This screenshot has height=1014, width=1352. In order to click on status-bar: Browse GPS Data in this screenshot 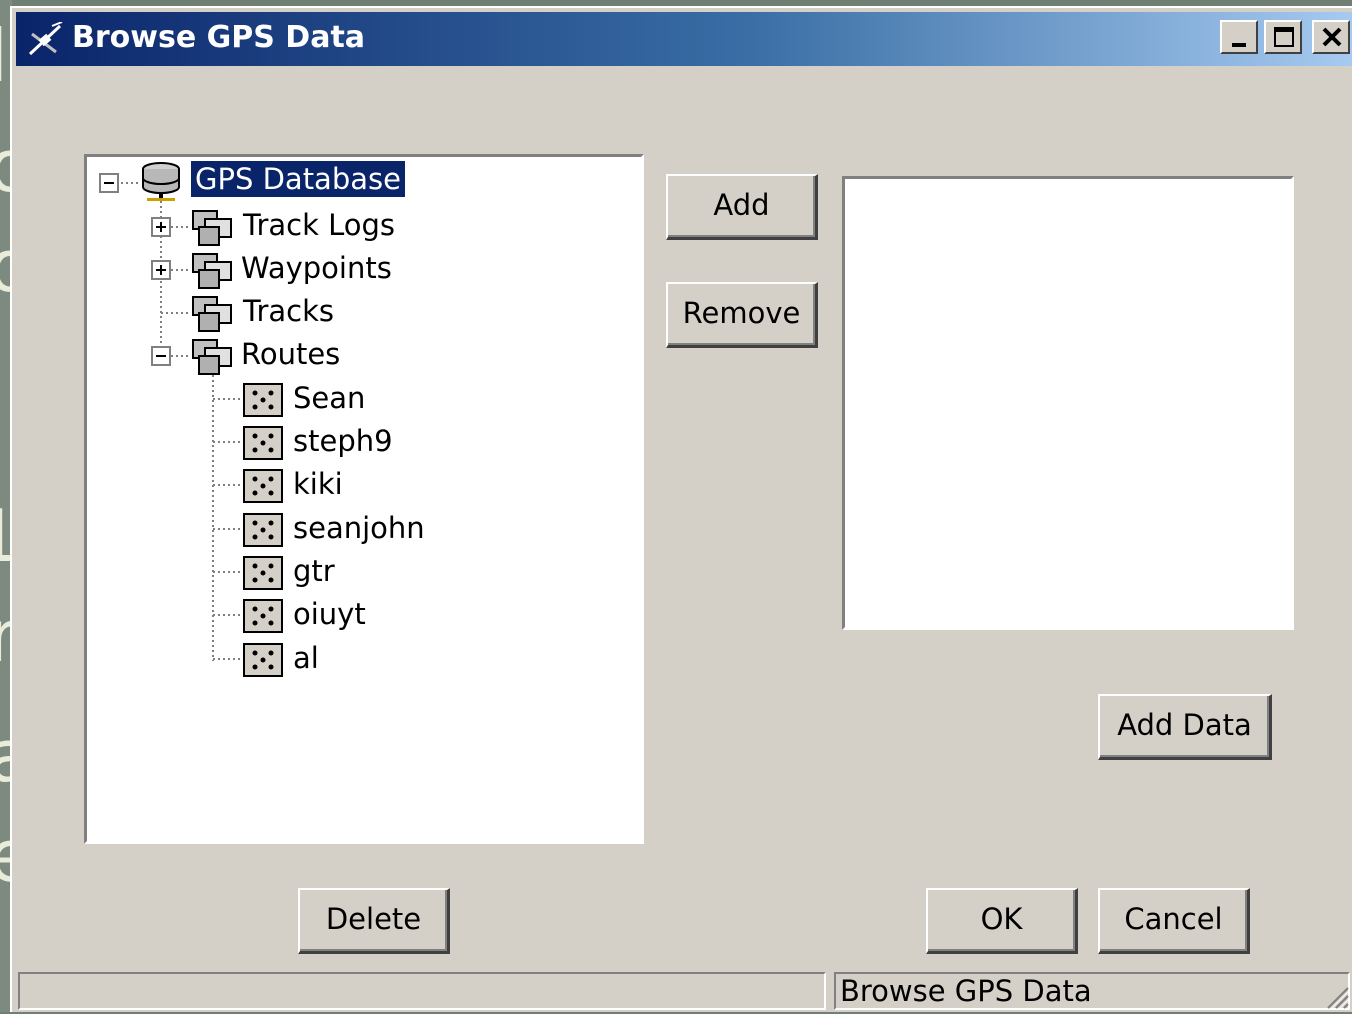, I will do `click(684, 993)`.